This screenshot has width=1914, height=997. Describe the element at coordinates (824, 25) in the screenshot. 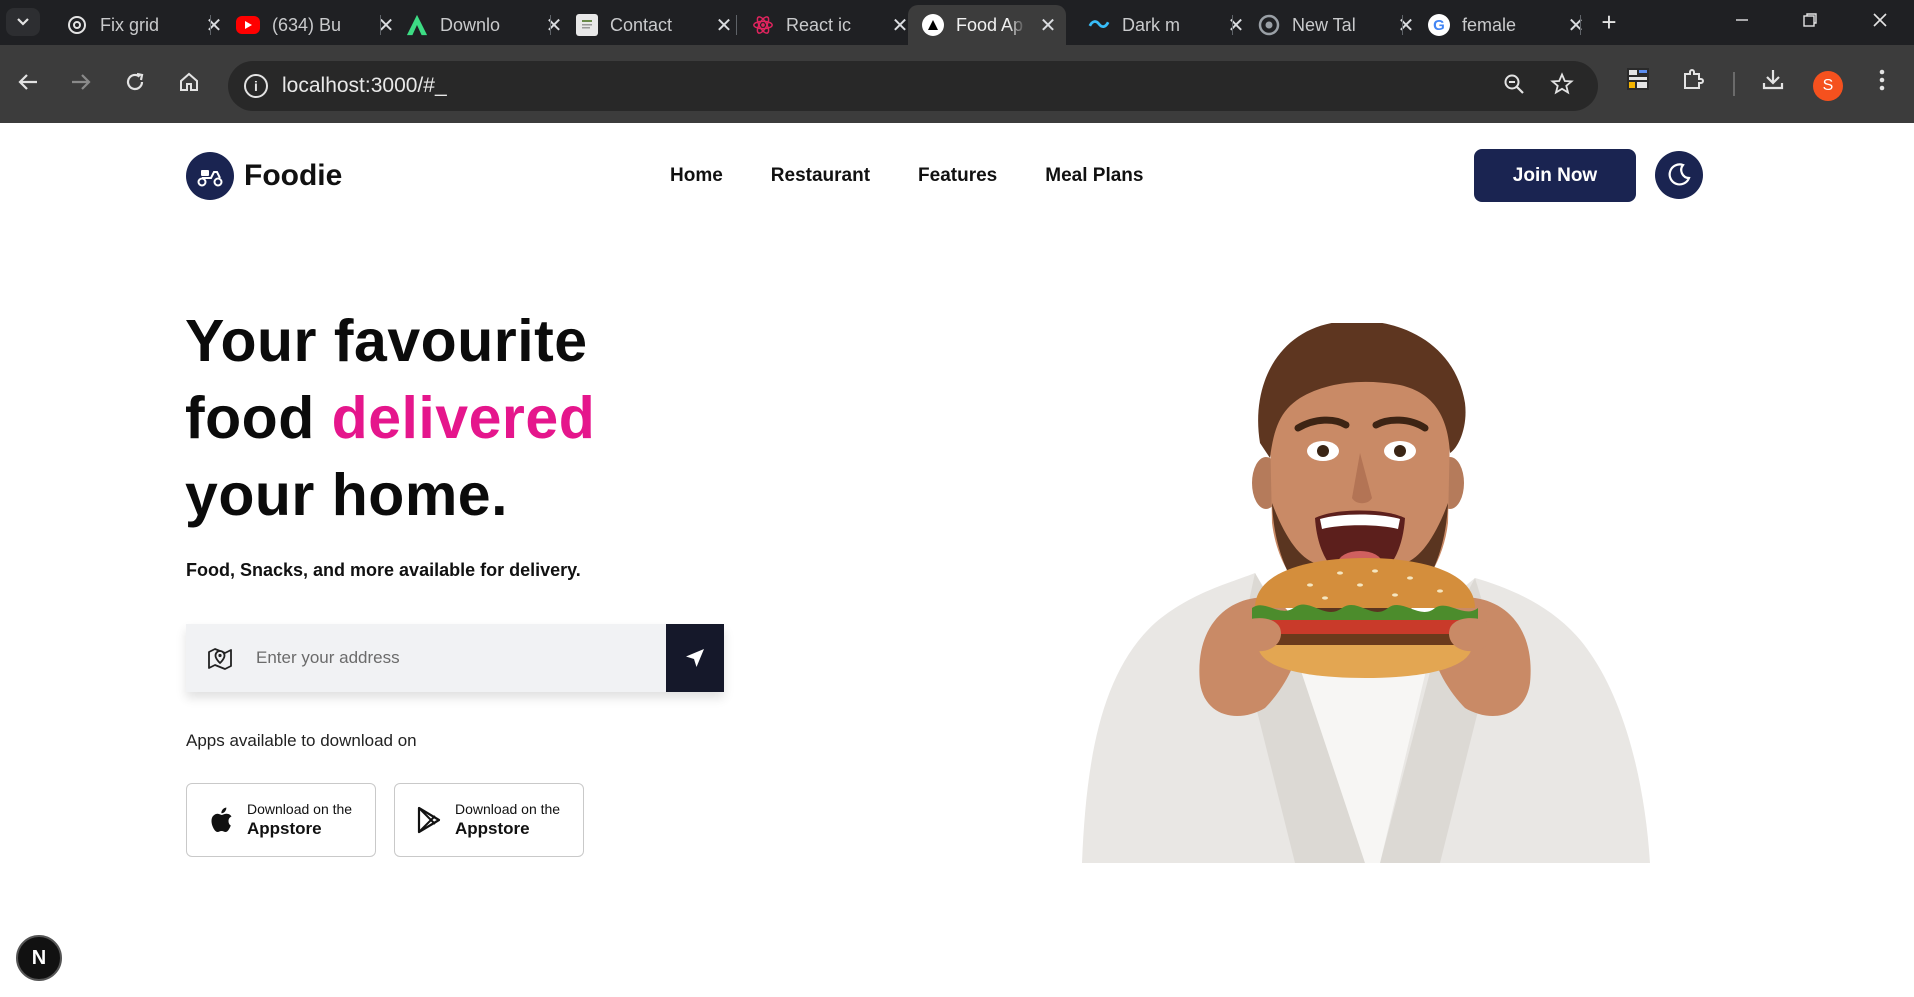

I see `browser-tab: React ic ✕` at that location.